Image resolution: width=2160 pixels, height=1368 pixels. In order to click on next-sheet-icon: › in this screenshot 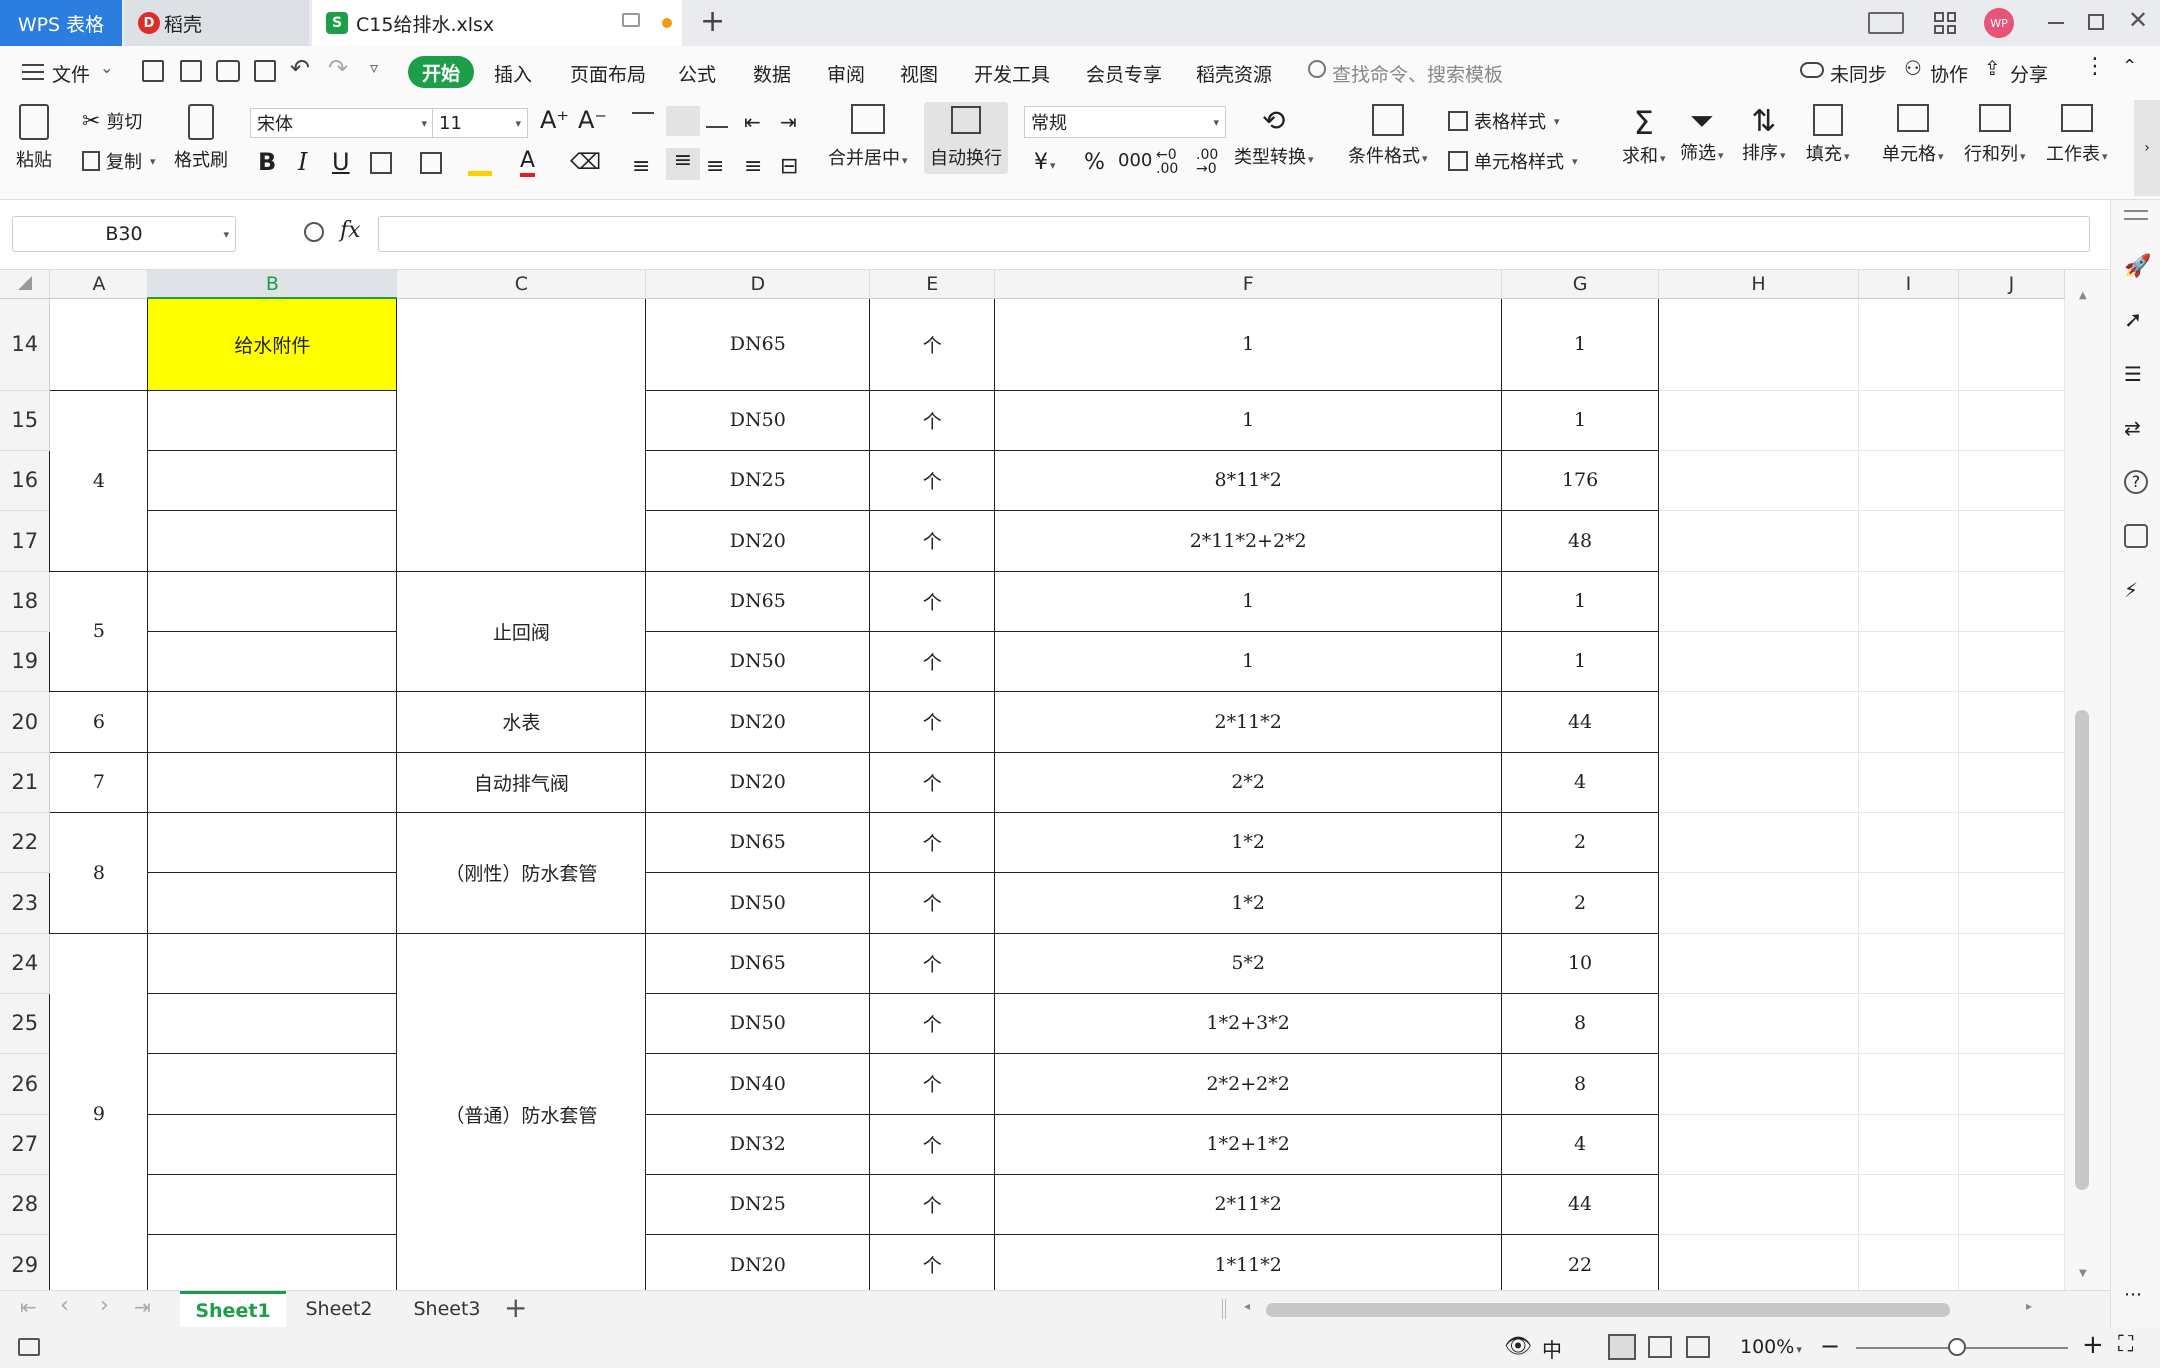, I will do `click(104, 1305)`.